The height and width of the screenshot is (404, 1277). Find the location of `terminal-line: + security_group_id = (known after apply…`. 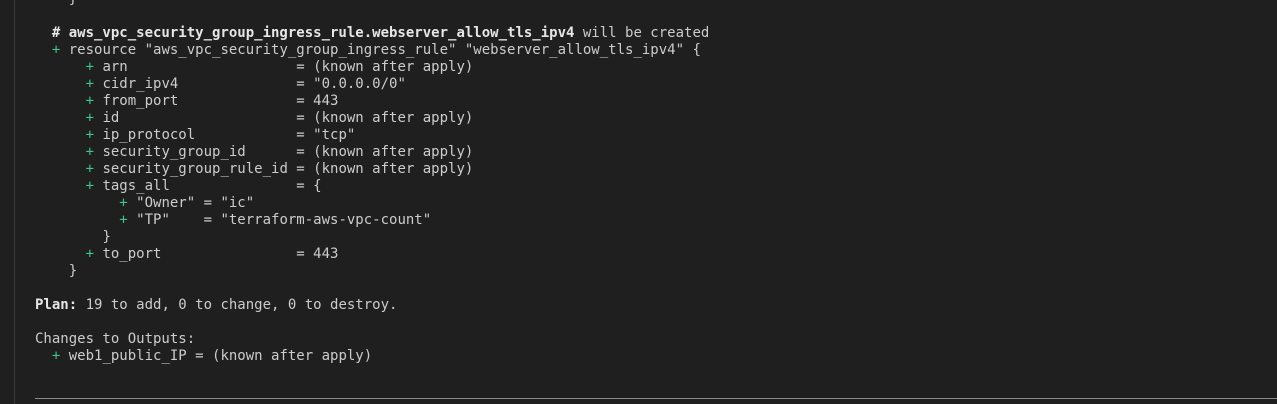

terminal-line: + security_group_id = (known after apply… is located at coordinates (656, 152).